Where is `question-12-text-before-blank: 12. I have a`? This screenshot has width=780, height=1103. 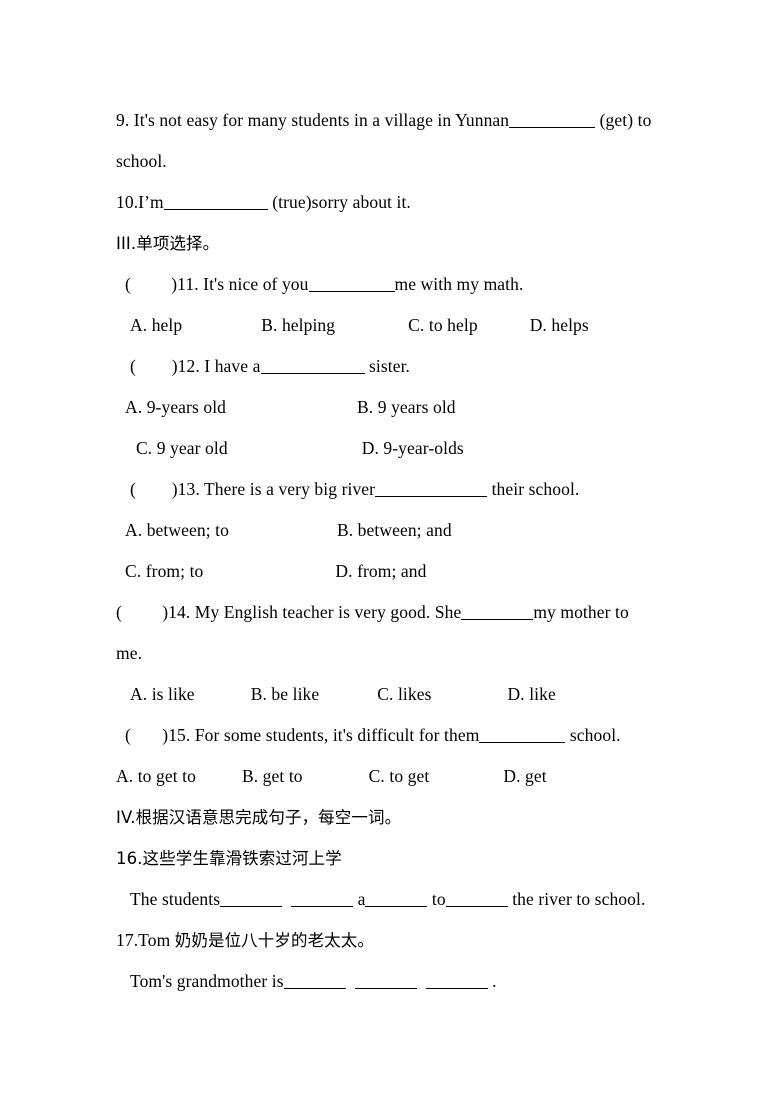 question-12-text-before-blank: 12. I have a is located at coordinates (219, 366).